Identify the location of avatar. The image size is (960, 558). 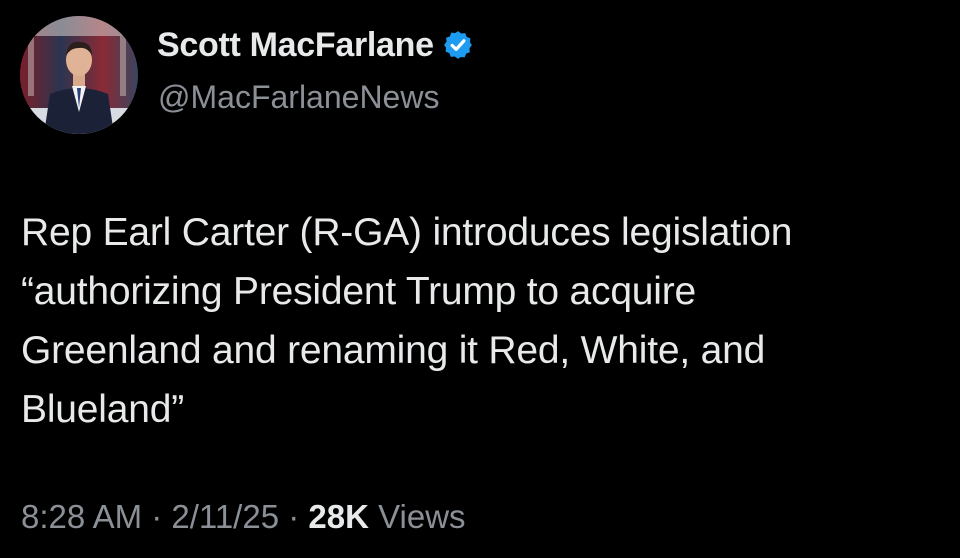
(79, 75).